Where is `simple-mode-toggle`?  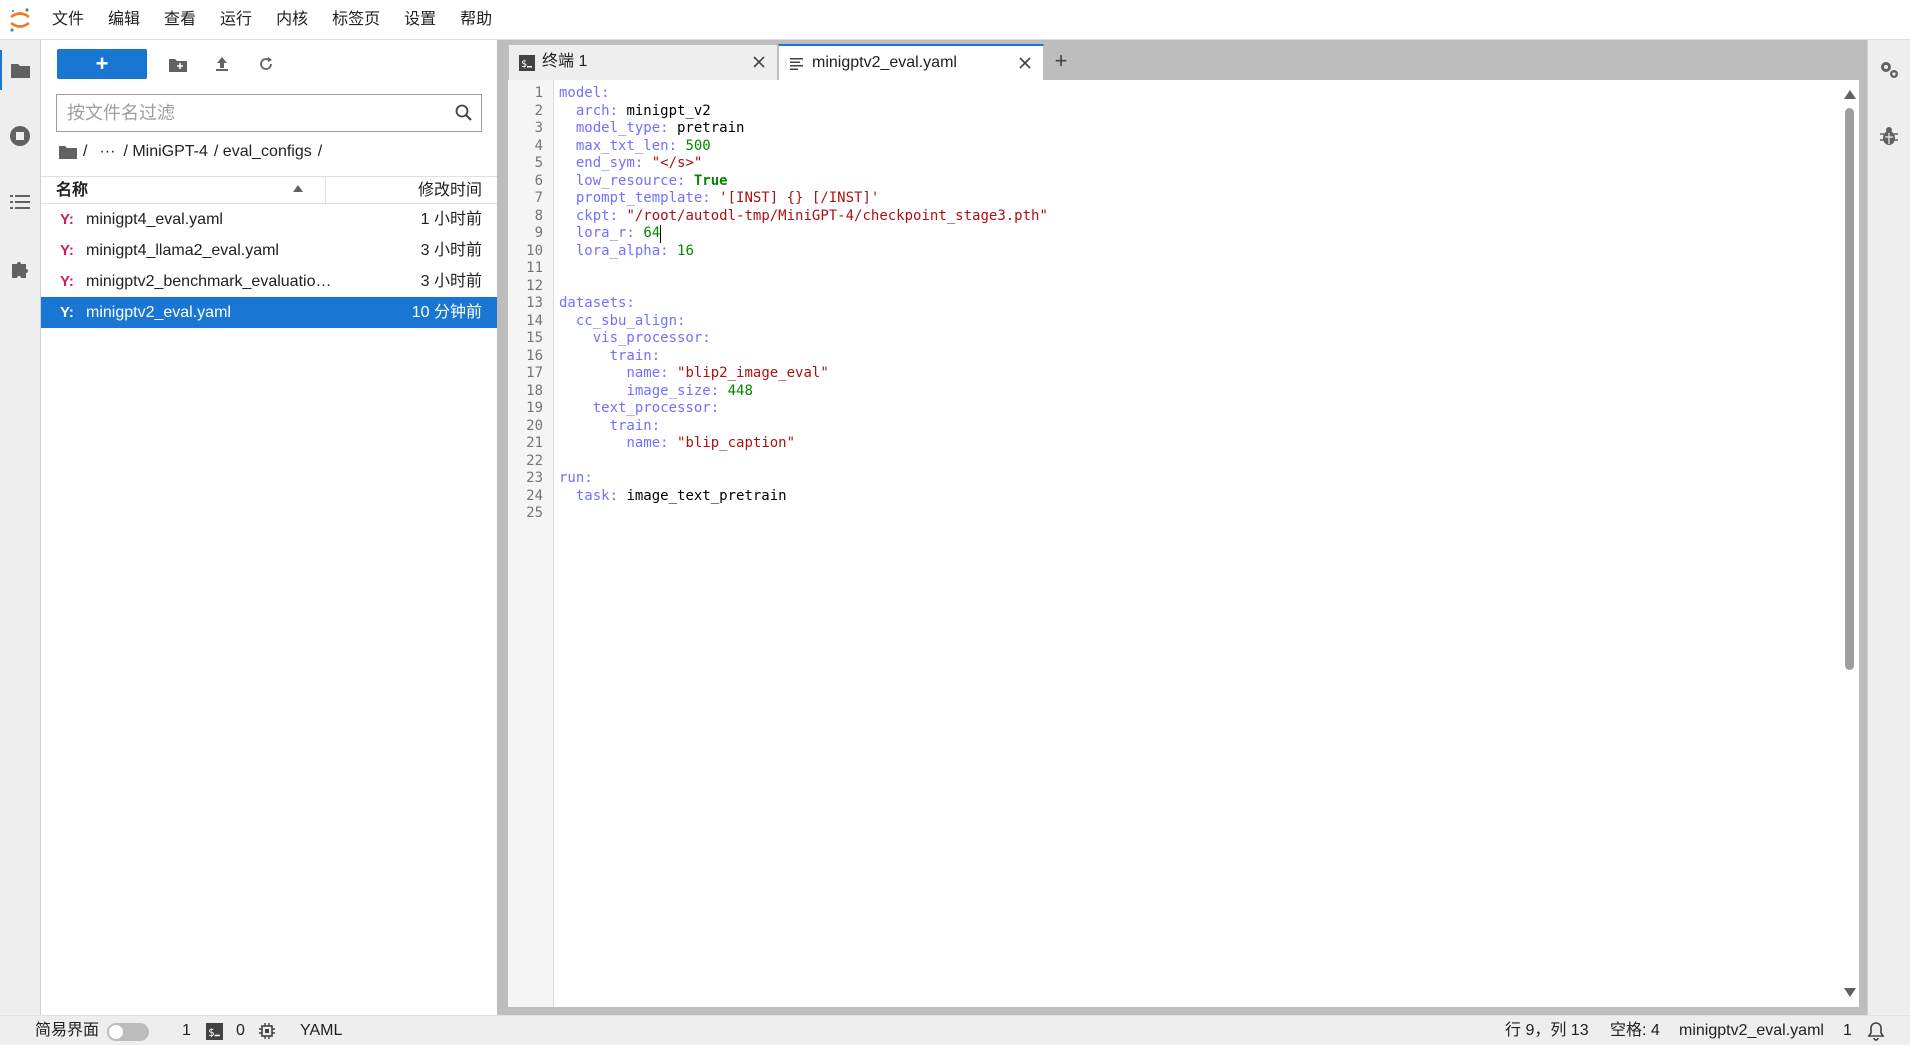 simple-mode-toggle is located at coordinates (128, 1032).